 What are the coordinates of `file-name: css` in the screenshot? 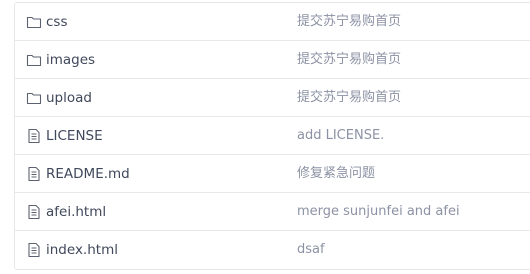 It's located at (57, 22).